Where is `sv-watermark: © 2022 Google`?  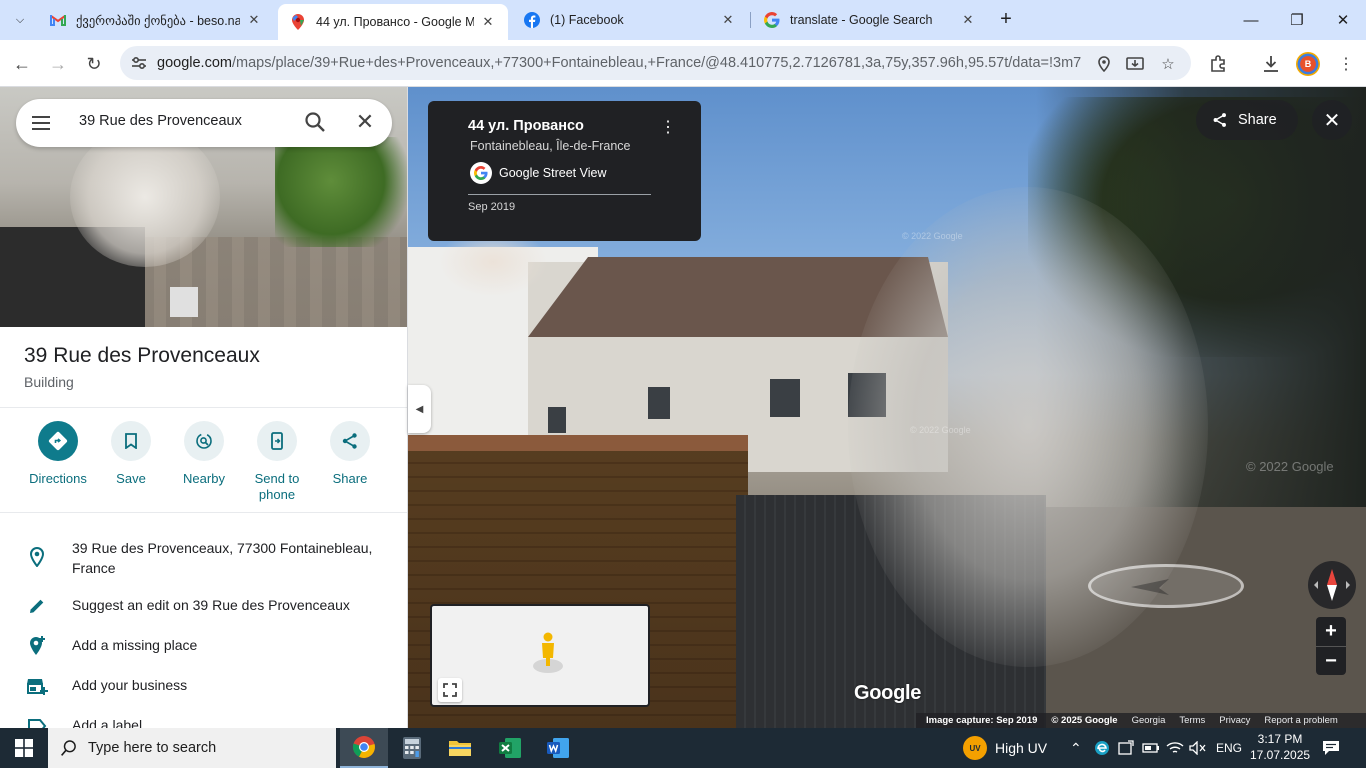
sv-watermark: © 2022 Google is located at coordinates (940, 430).